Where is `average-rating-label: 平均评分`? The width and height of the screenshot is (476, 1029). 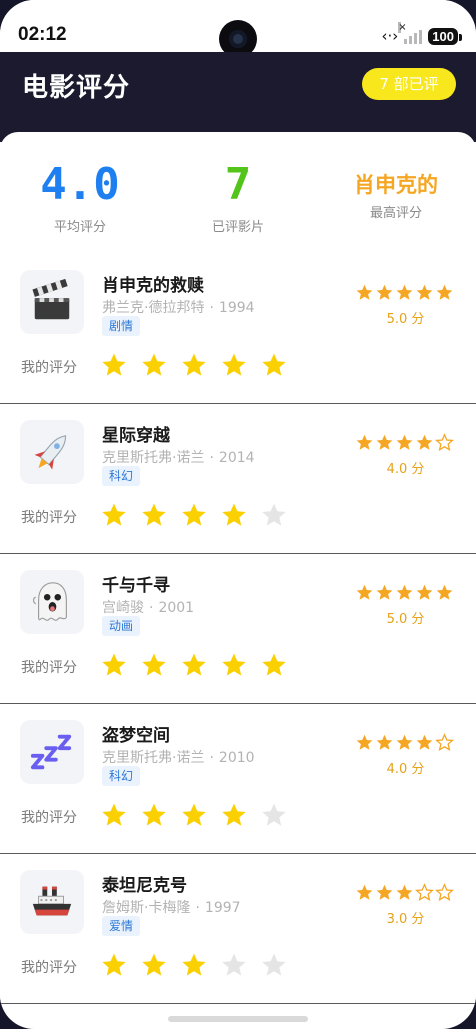 average-rating-label: 平均评分 is located at coordinates (79, 227).